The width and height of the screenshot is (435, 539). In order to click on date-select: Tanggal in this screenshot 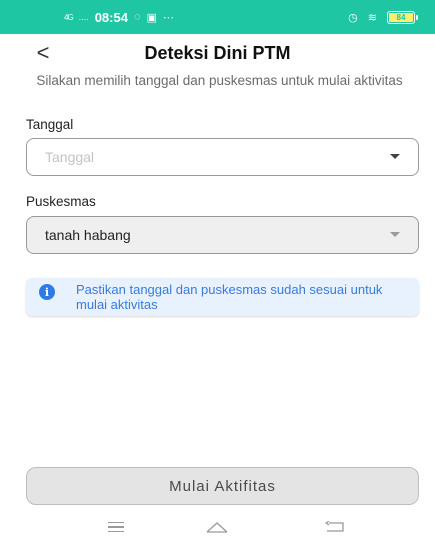, I will do `click(222, 157)`.